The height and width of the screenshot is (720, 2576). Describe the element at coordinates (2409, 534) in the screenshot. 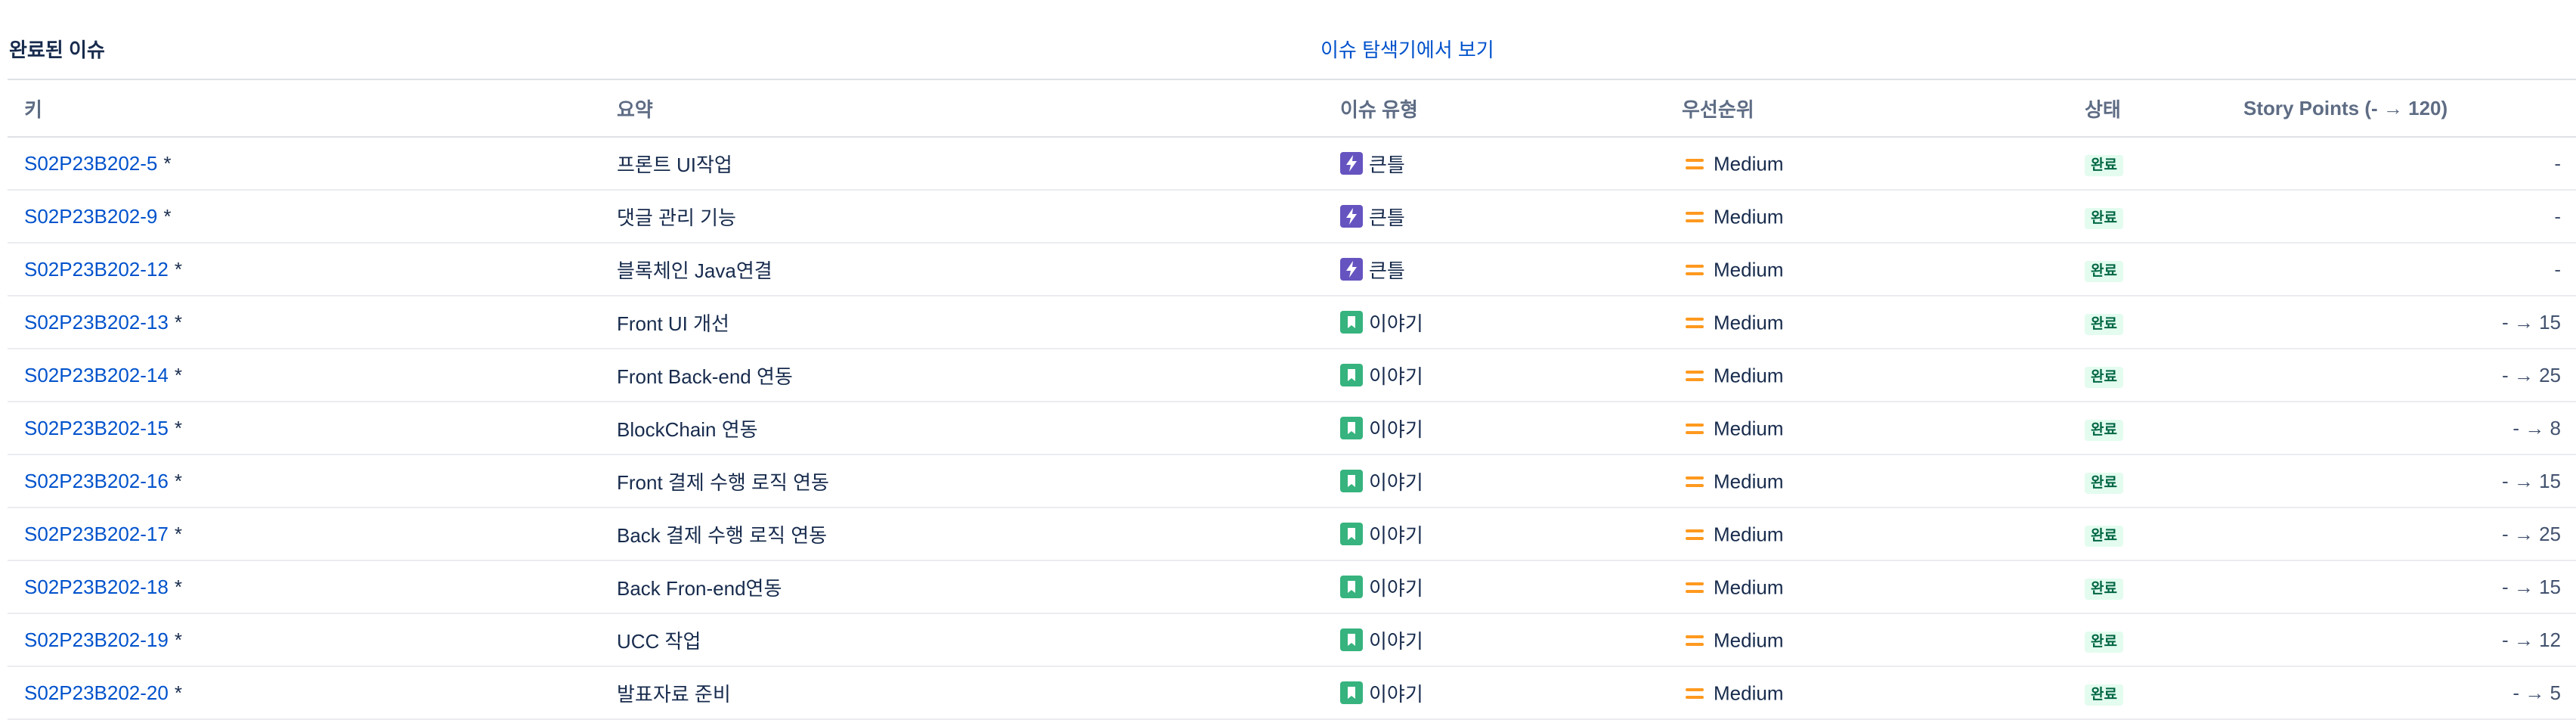

I see `story-points-cell: - → 25` at that location.